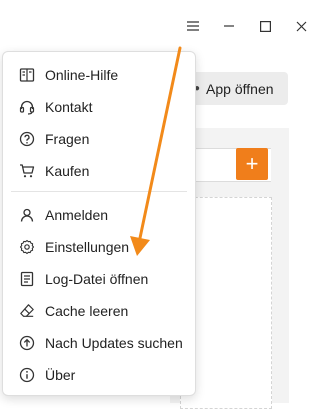 The width and height of the screenshot is (320, 409). What do you see at coordinates (82, 75) in the screenshot?
I see `menu-item-label: Online-Hilfe` at bounding box center [82, 75].